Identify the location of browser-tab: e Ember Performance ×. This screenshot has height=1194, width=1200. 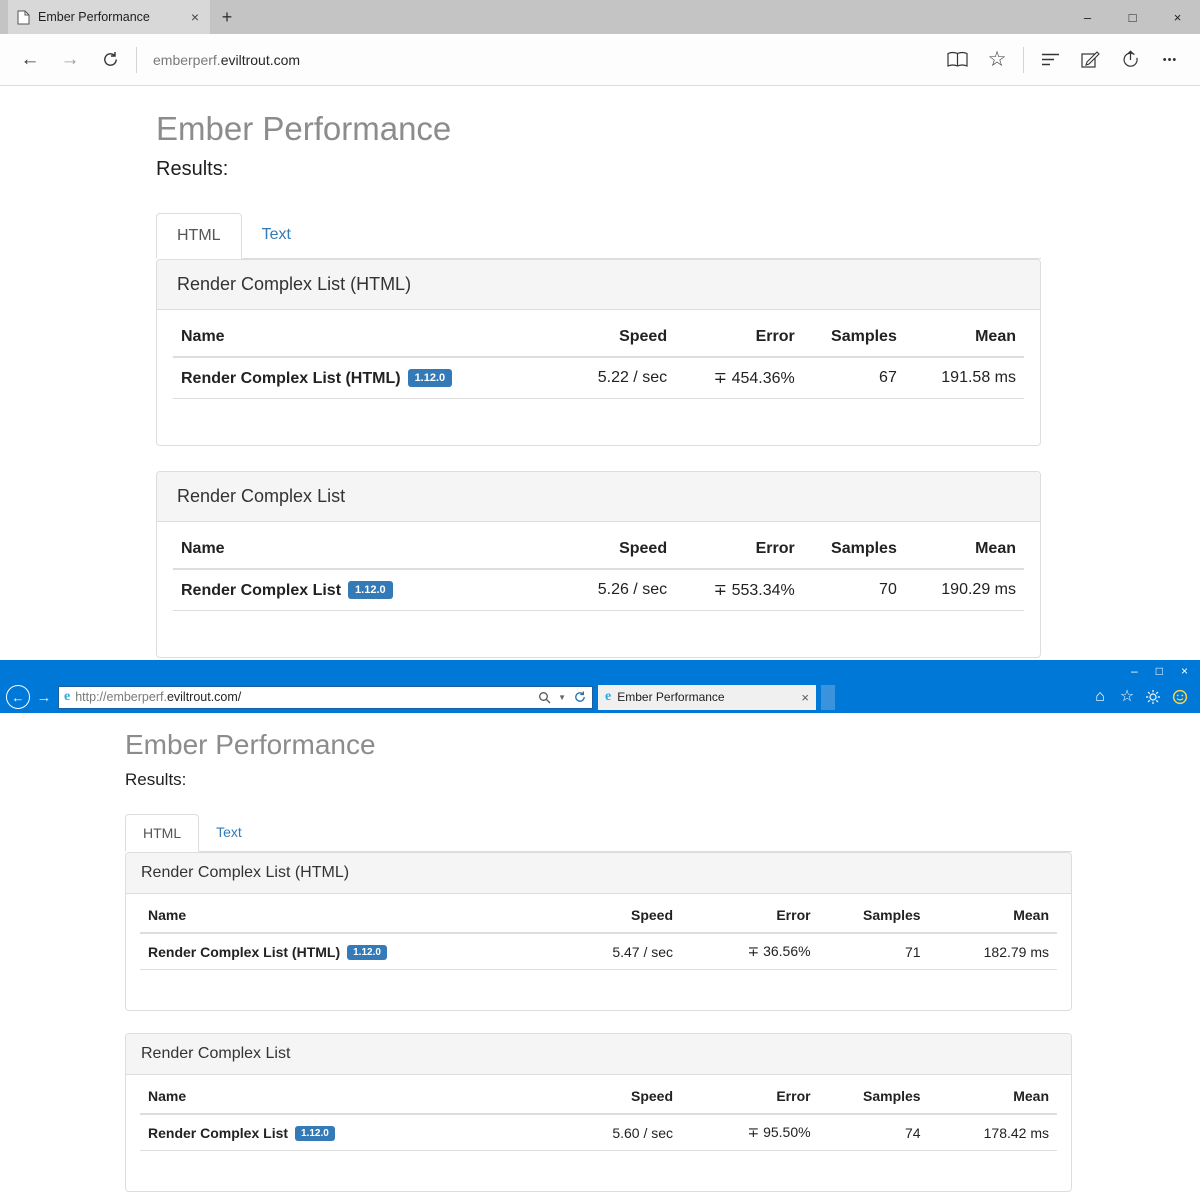
(707, 697).